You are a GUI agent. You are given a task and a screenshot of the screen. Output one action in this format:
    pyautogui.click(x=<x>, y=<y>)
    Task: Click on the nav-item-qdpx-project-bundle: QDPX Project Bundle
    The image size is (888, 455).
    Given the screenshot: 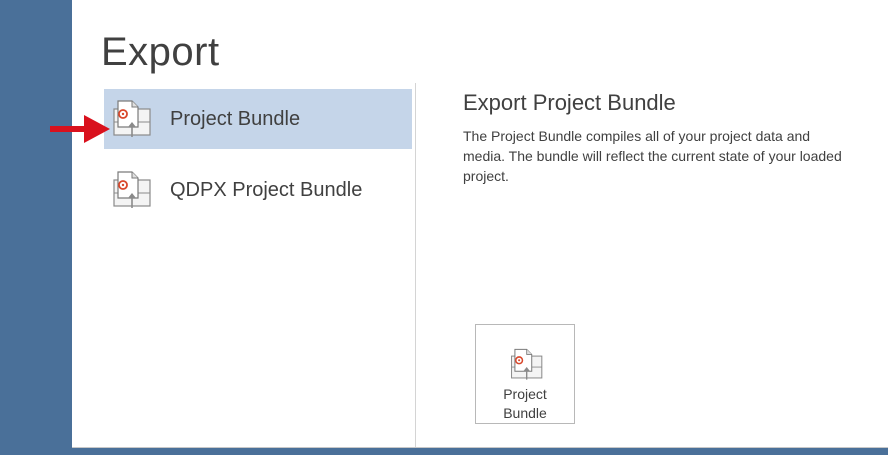 What is the action you would take?
    pyautogui.click(x=258, y=190)
    